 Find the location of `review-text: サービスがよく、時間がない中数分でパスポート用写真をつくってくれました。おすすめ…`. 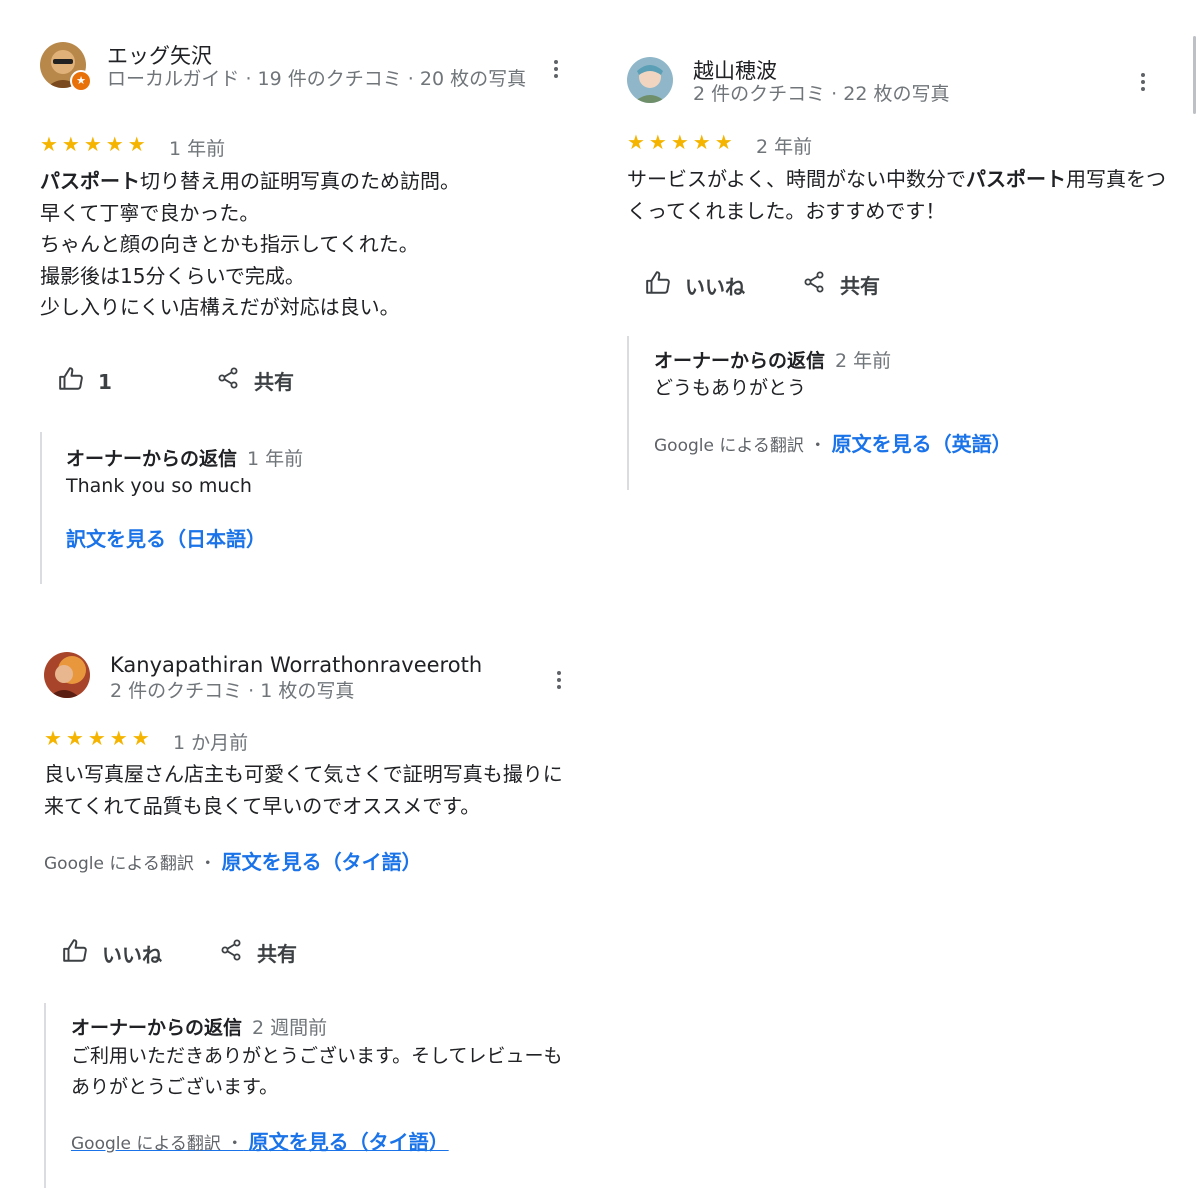

review-text: サービスがよく、時間がない中数分でパスポート用写真をつくってくれました。おすすめ… is located at coordinates (897, 195).